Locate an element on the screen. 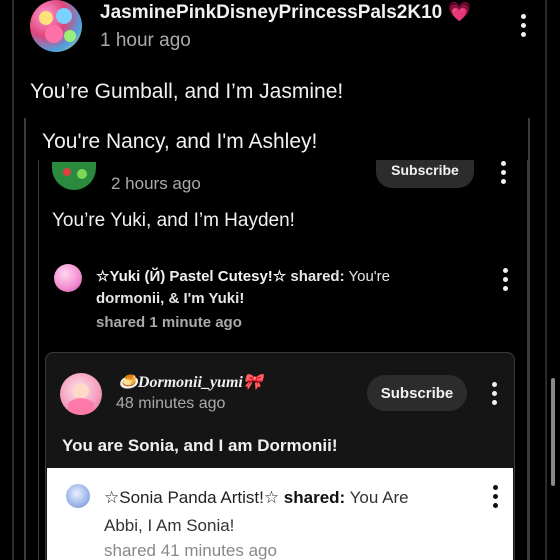 Image resolution: width=560 pixels, height=560 pixels. post-time: 1 hour ago is located at coordinates (145, 40).